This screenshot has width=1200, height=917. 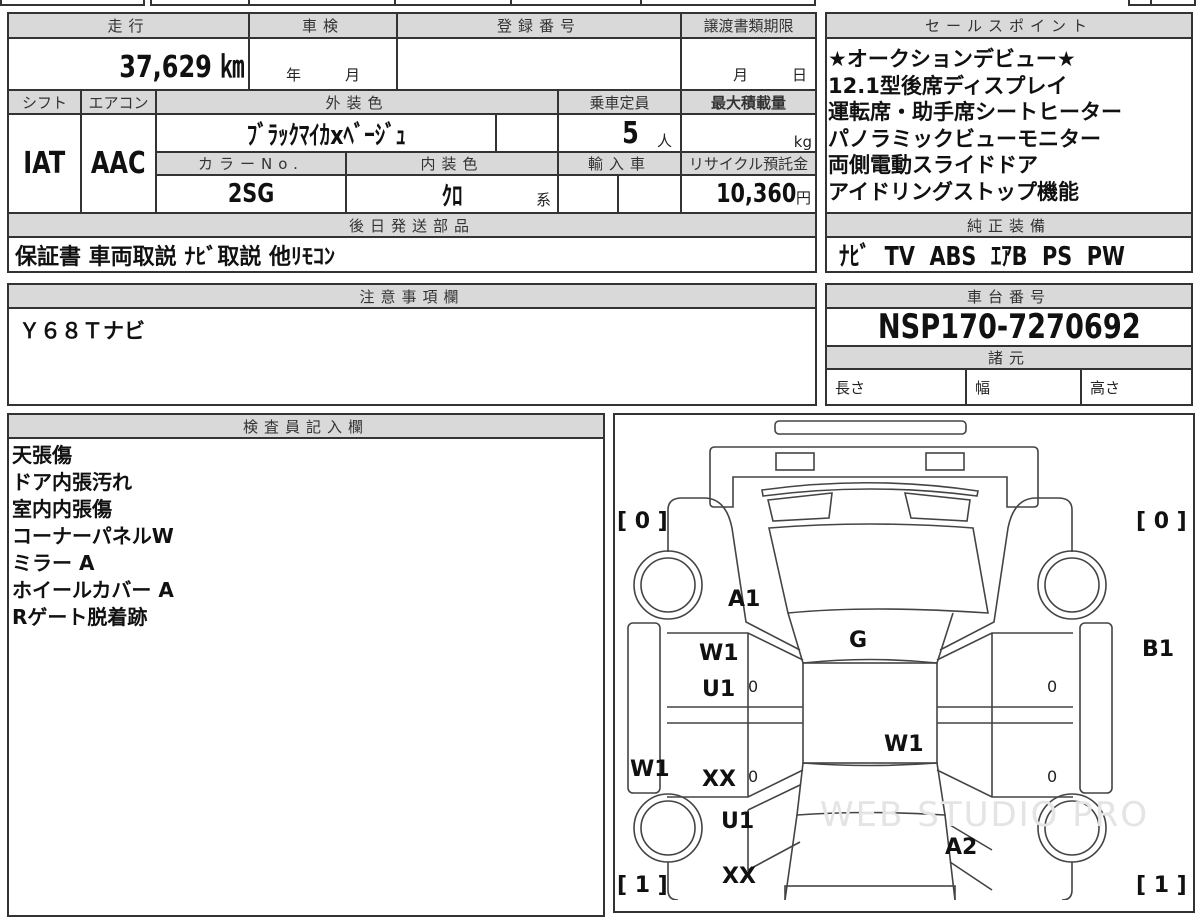 I want to click on damage-mark-w1-roof: W1, so click(x=904, y=744).